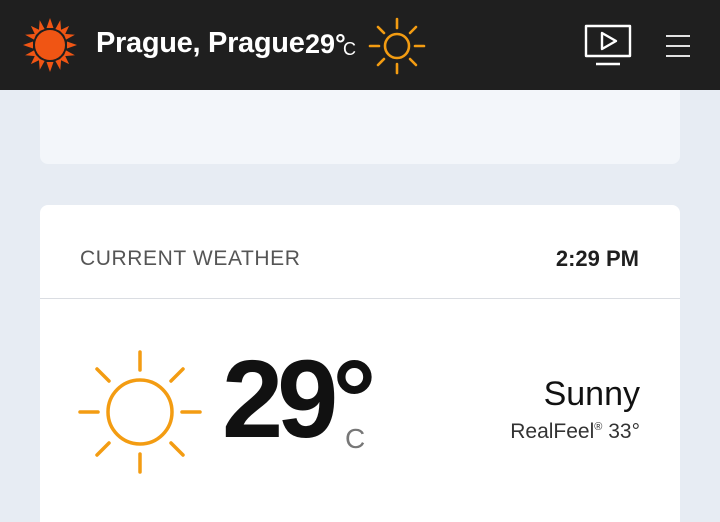  I want to click on weather-phrase: Sunny, so click(591, 394).